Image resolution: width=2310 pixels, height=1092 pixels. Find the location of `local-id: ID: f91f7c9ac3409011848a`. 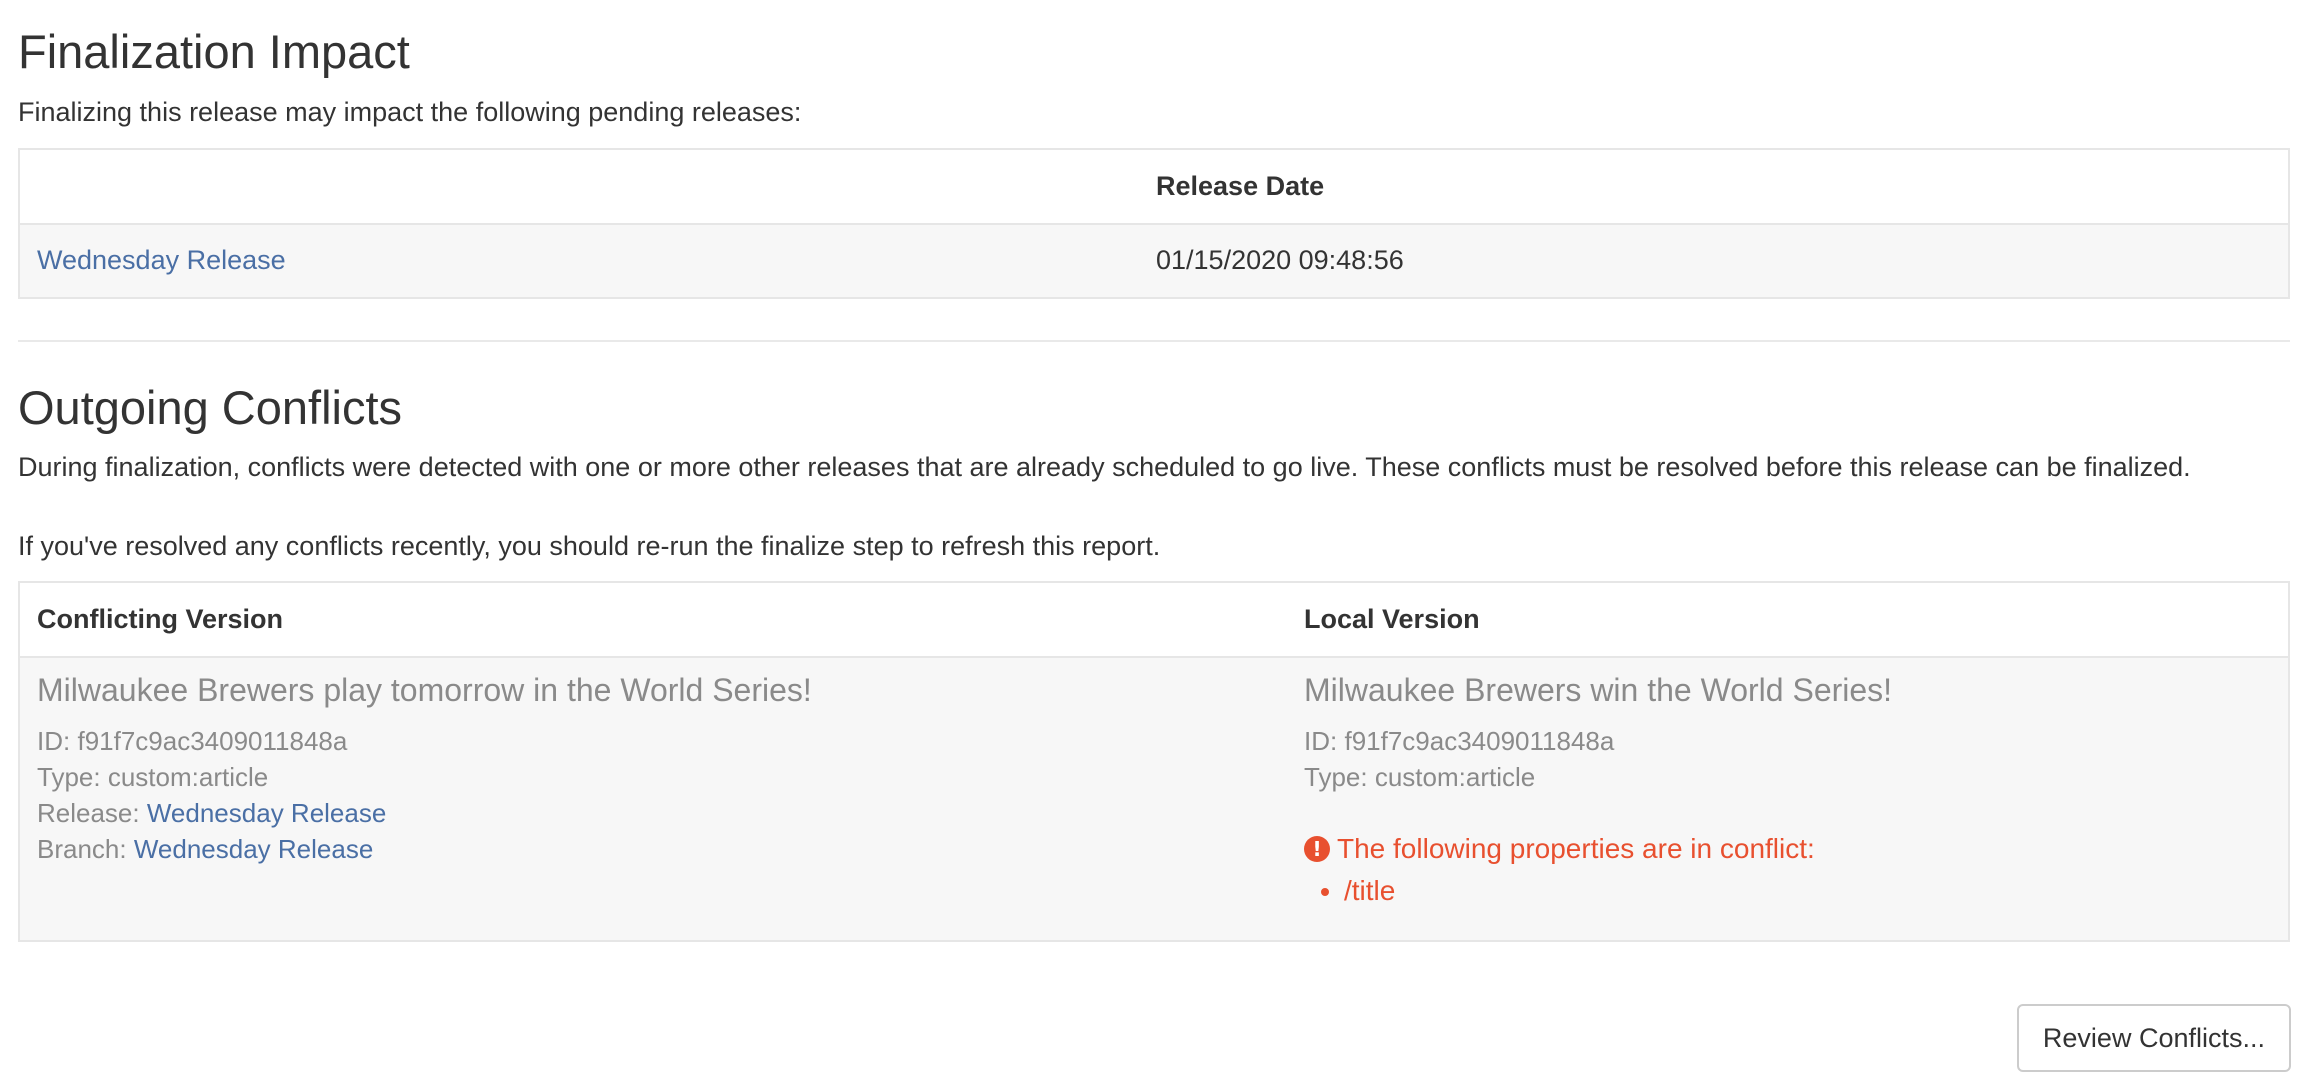

local-id: ID: f91f7c9ac3409011848a is located at coordinates (1598, 741).